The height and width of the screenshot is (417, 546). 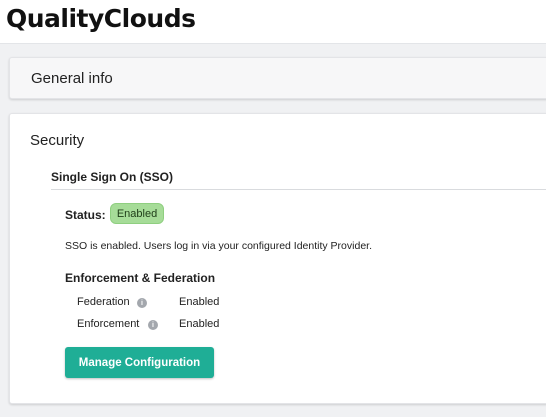 What do you see at coordinates (103, 302) in the screenshot?
I see `federation-label: Federation` at bounding box center [103, 302].